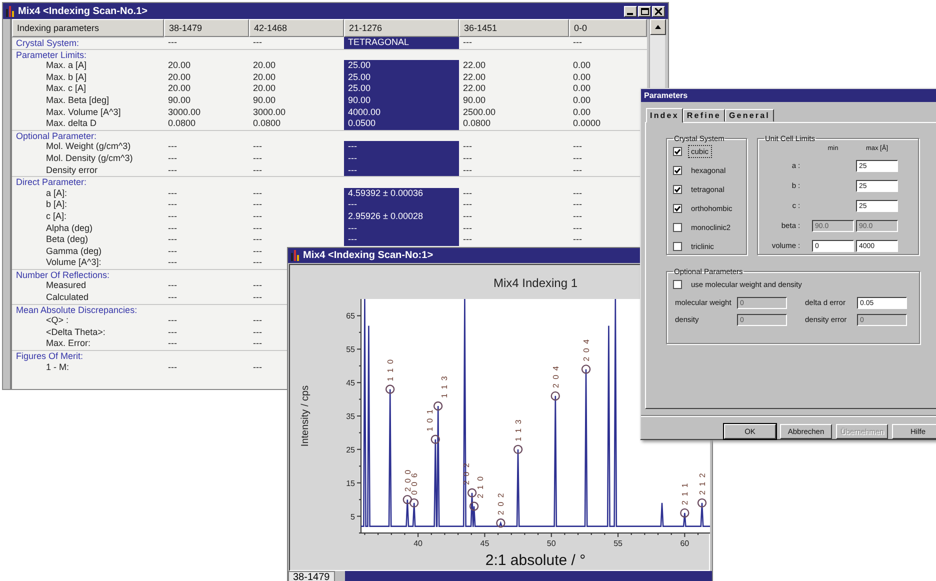 The height and width of the screenshot is (581, 936). Describe the element at coordinates (401, 28) in the screenshot. I see `column-header: 21-1276` at that location.